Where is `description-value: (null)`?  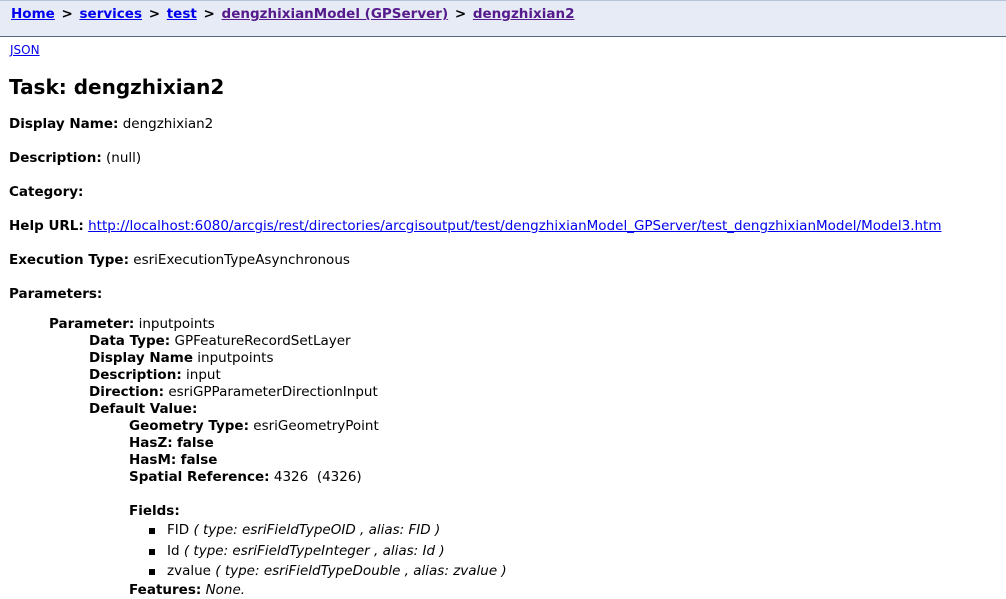
description-value: (null) is located at coordinates (124, 158).